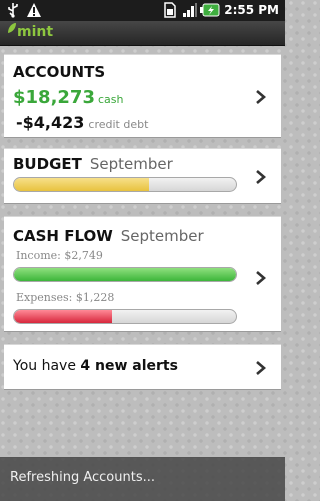 This screenshot has width=320, height=501. Describe the element at coordinates (125, 316) in the screenshot. I see `expenses-progress-bar` at that location.